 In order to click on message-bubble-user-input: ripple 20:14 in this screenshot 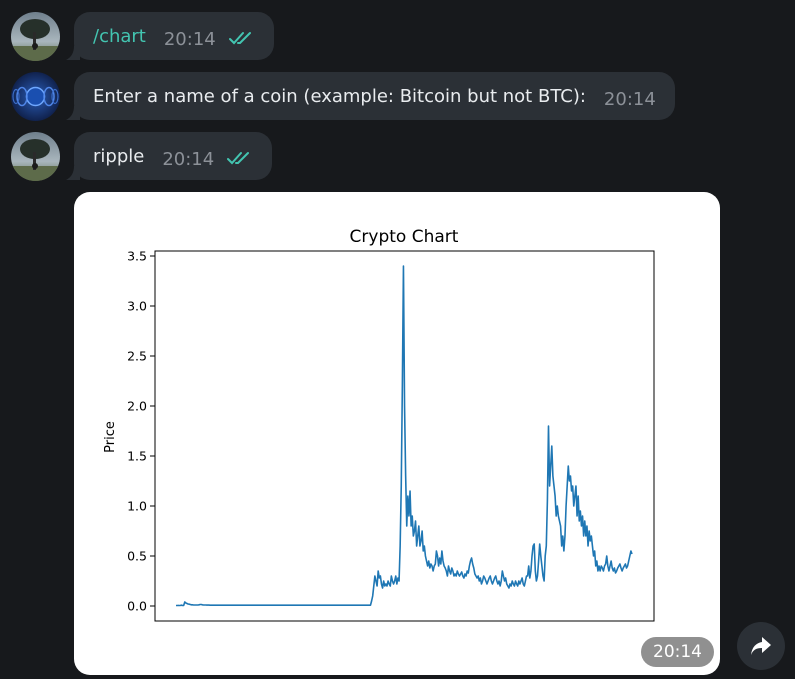, I will do `click(169, 156)`.